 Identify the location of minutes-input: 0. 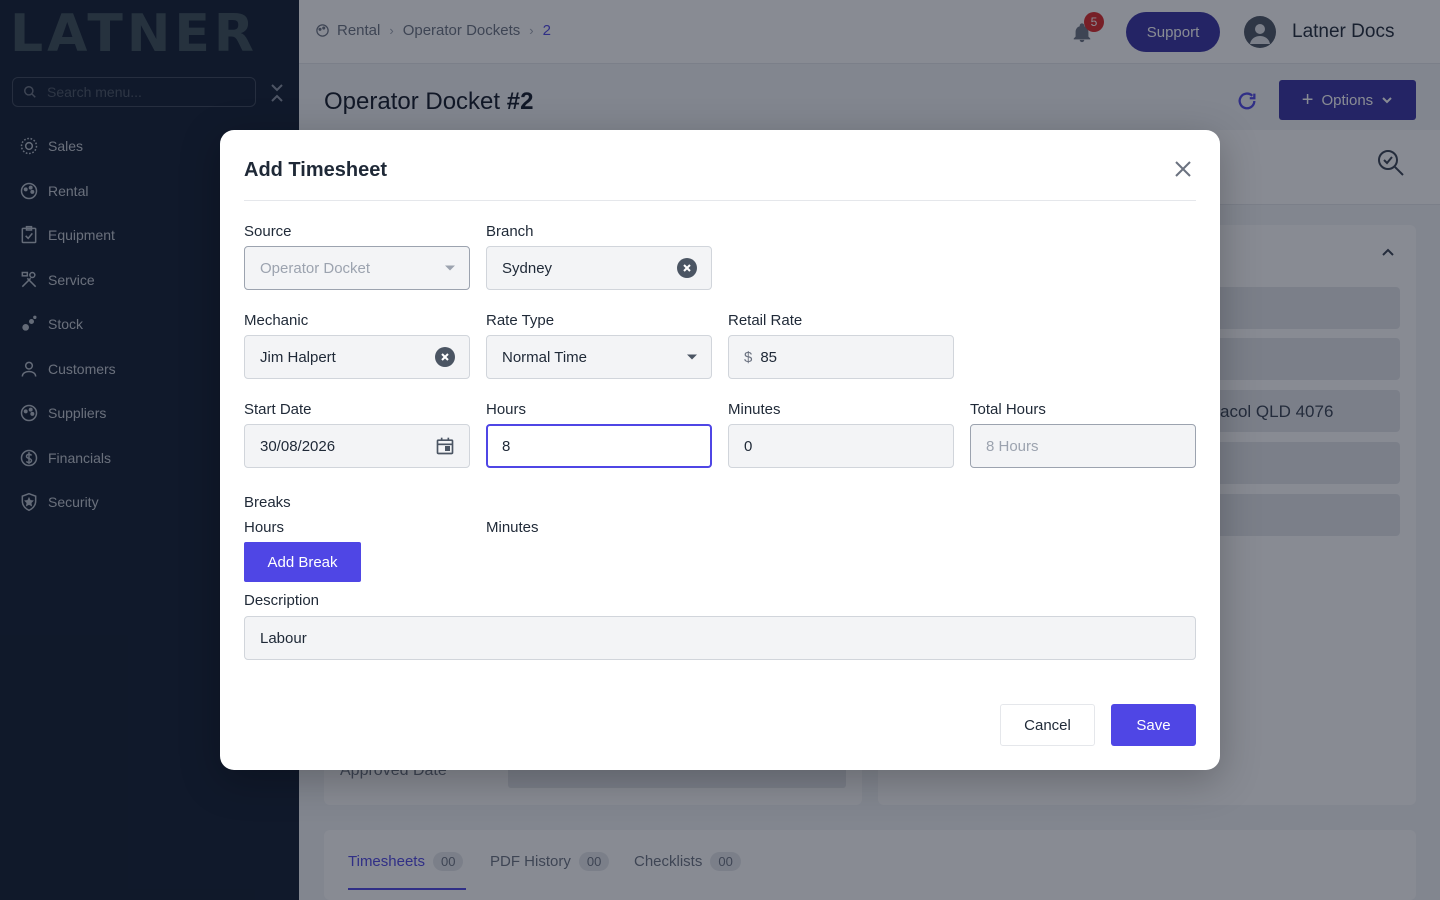
(841, 446).